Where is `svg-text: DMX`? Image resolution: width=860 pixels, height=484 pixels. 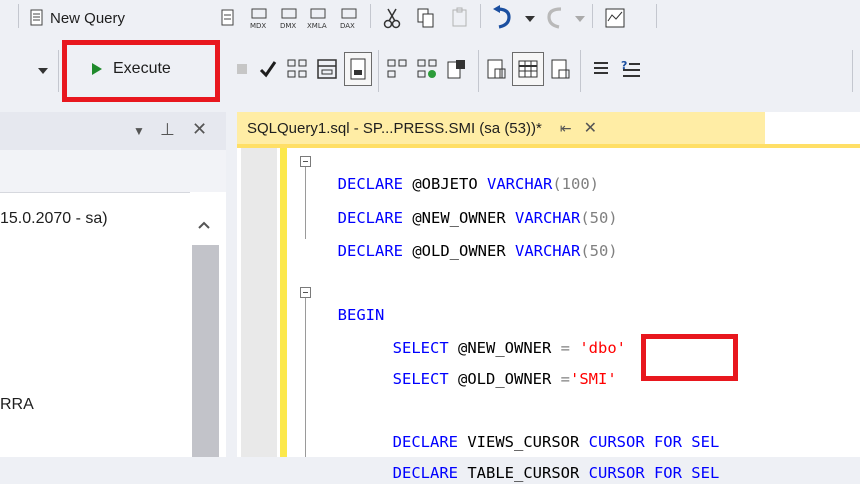
svg-text: DMX is located at coordinates (288, 26).